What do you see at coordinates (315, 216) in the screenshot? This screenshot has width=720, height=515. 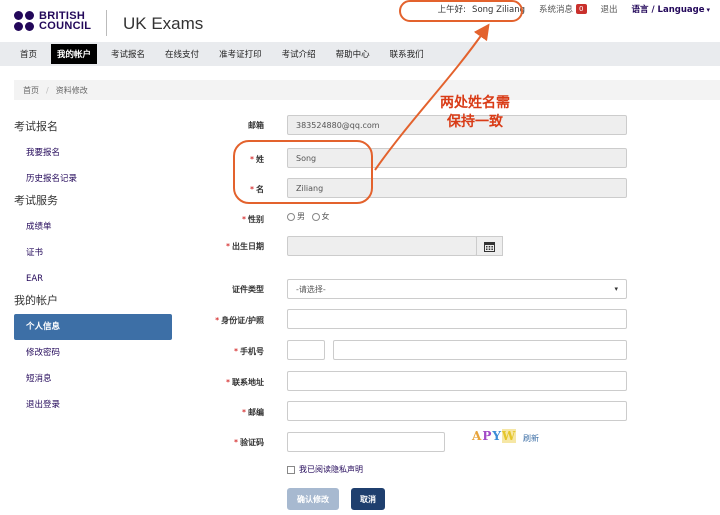 I see `gender-female-radio` at bounding box center [315, 216].